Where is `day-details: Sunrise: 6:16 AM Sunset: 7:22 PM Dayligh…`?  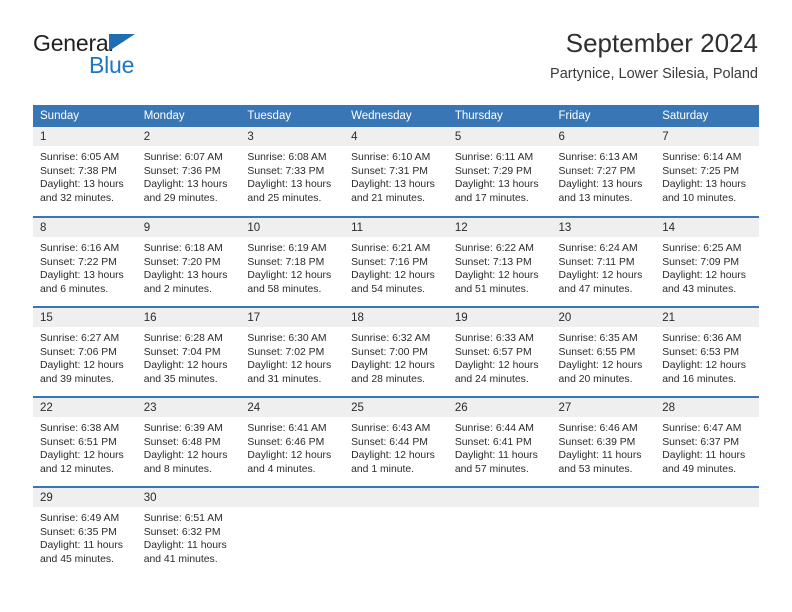
day-details: Sunrise: 6:16 AM Sunset: 7:22 PM Dayligh… is located at coordinates (85, 266).